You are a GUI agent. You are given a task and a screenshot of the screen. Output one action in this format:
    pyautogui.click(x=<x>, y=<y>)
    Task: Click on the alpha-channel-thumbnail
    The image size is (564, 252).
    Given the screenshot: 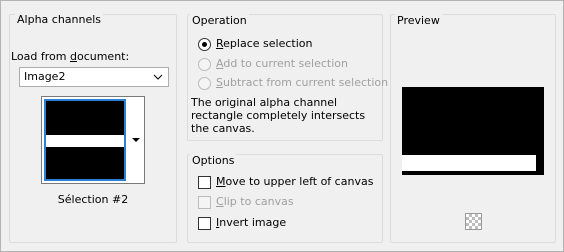 What is the action you would take?
    pyautogui.click(x=85, y=140)
    